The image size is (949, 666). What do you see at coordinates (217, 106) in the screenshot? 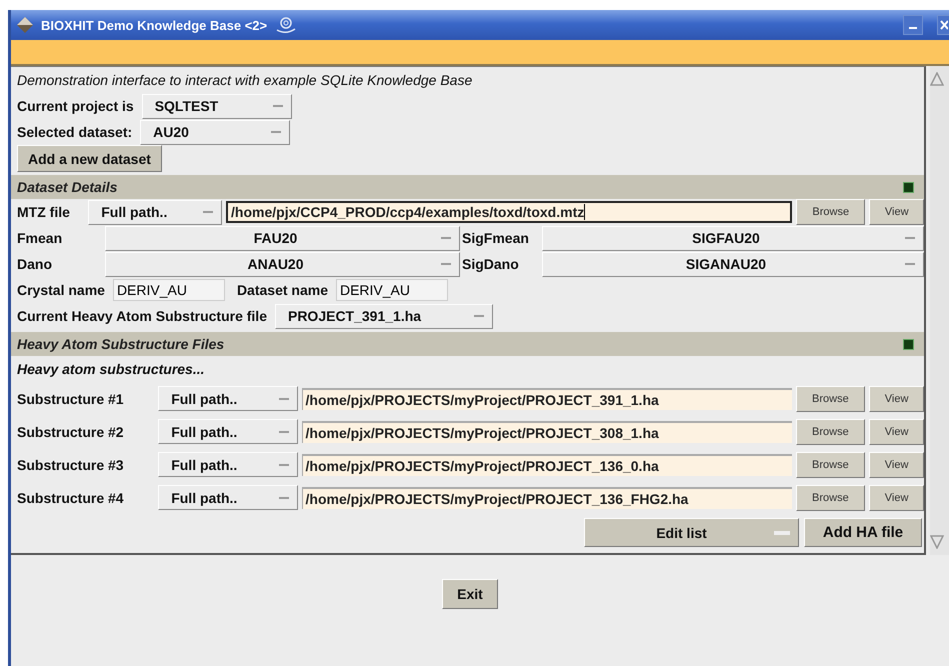
I see `project-dropdown: SQLTEST` at bounding box center [217, 106].